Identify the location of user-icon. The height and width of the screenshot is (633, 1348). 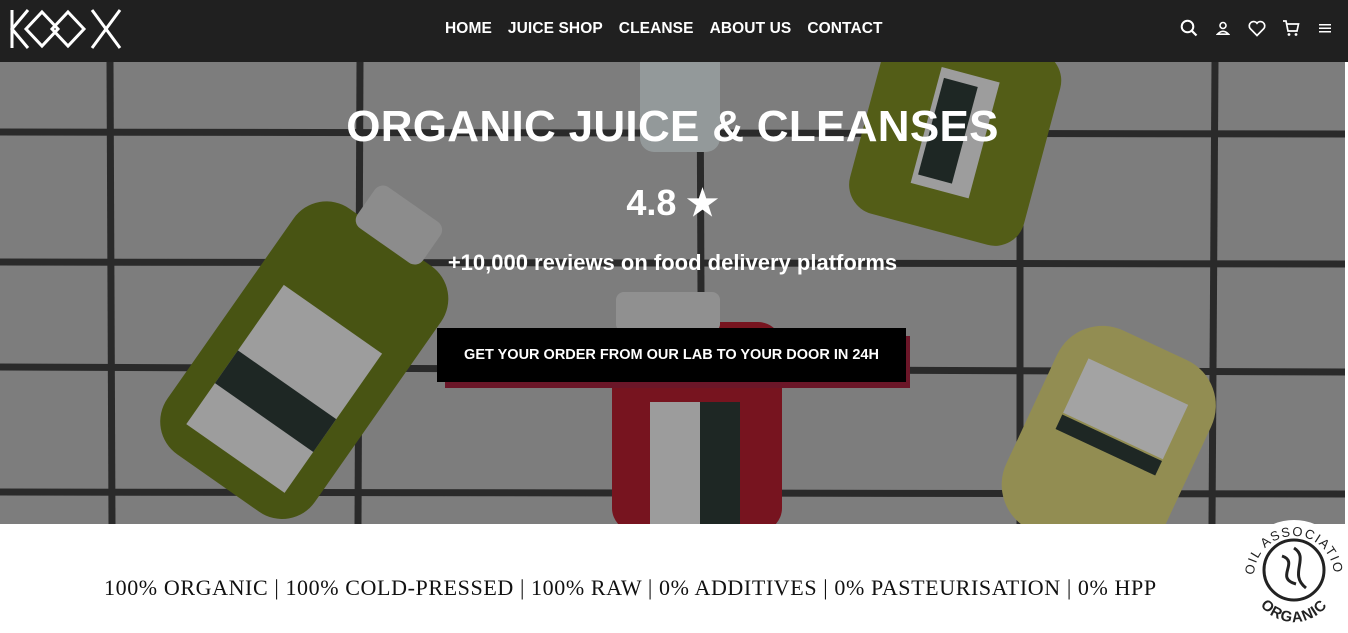
(1223, 28).